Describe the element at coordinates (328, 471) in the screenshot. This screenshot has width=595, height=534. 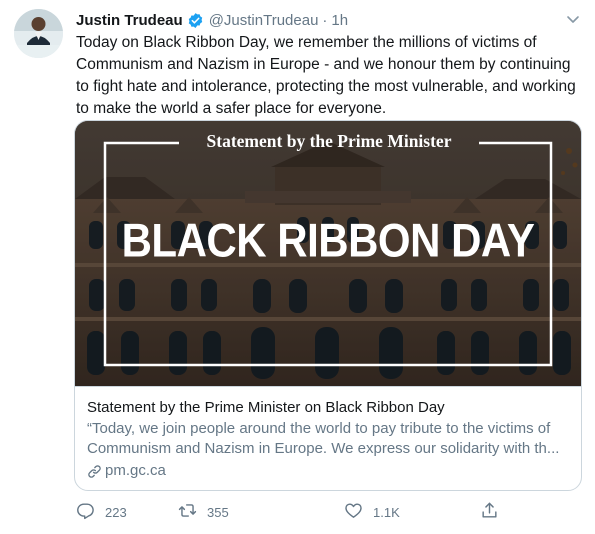
I see `card-link: pm.gc.ca` at that location.